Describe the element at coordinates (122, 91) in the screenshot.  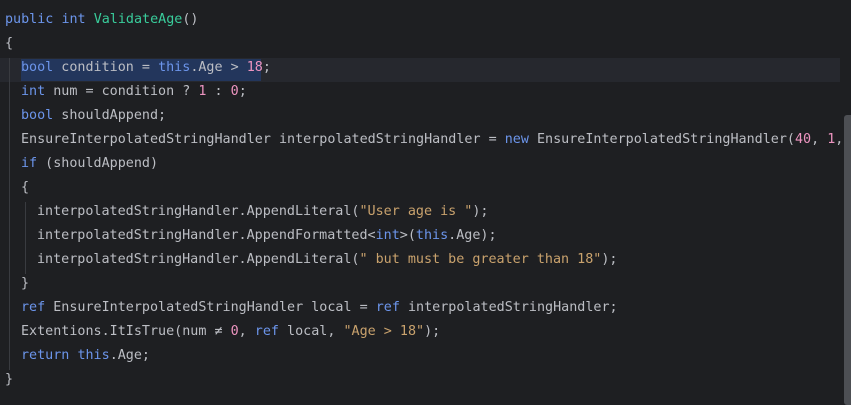
I see `code-token: num = condition ?` at that location.